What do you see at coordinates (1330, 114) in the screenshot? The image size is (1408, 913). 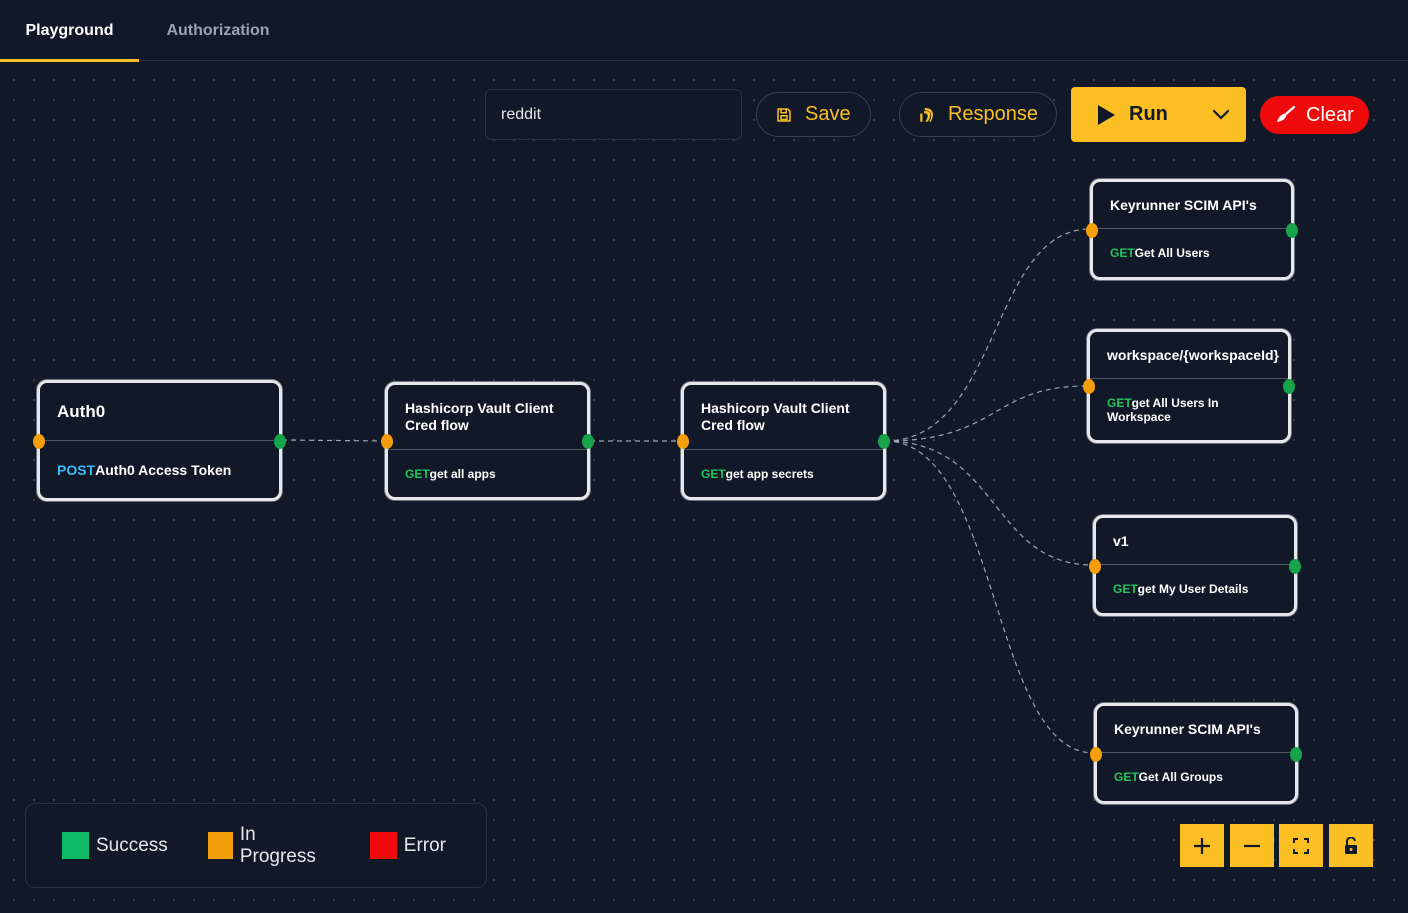 I see `clear-label: Clear` at bounding box center [1330, 114].